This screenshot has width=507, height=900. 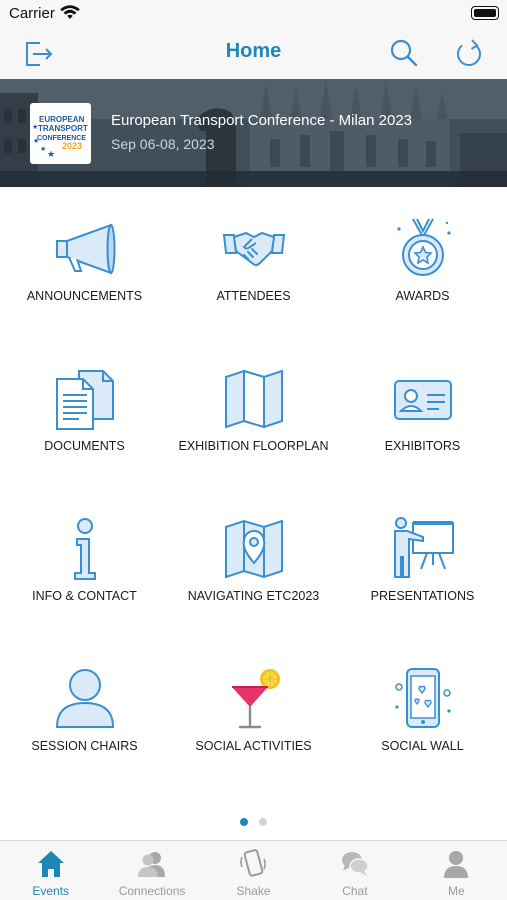 What do you see at coordinates (422, 698) in the screenshot?
I see `phone-hearts-icon` at bounding box center [422, 698].